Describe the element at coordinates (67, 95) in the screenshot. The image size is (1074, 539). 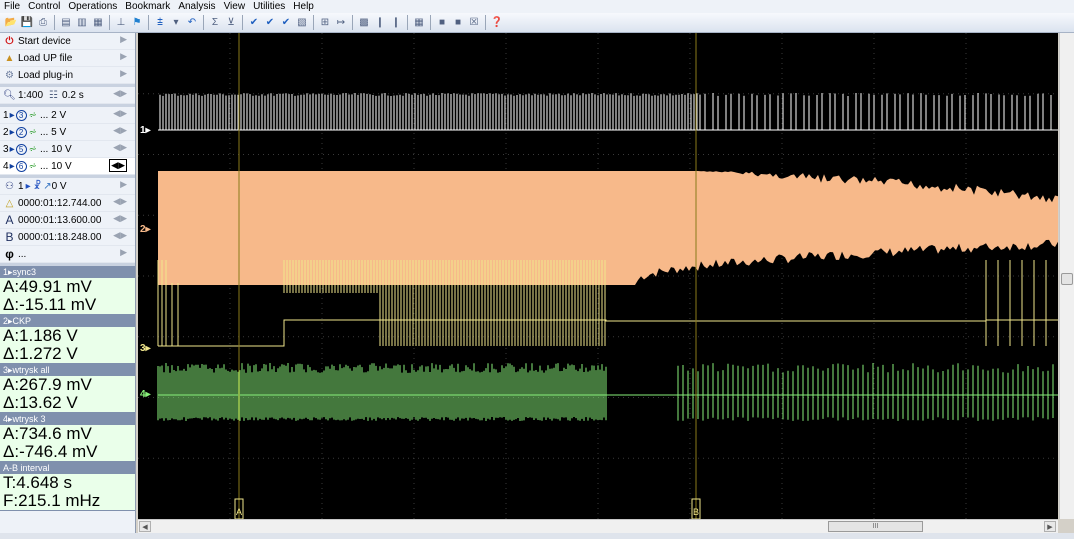
I see `timebase-row: 🔍︎ 1:400 ☷ 0.2 s ◀▶` at that location.